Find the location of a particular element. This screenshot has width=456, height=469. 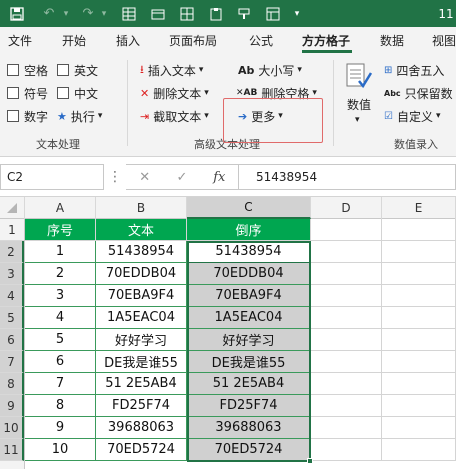

column-header-e: E is located at coordinates (419, 208).